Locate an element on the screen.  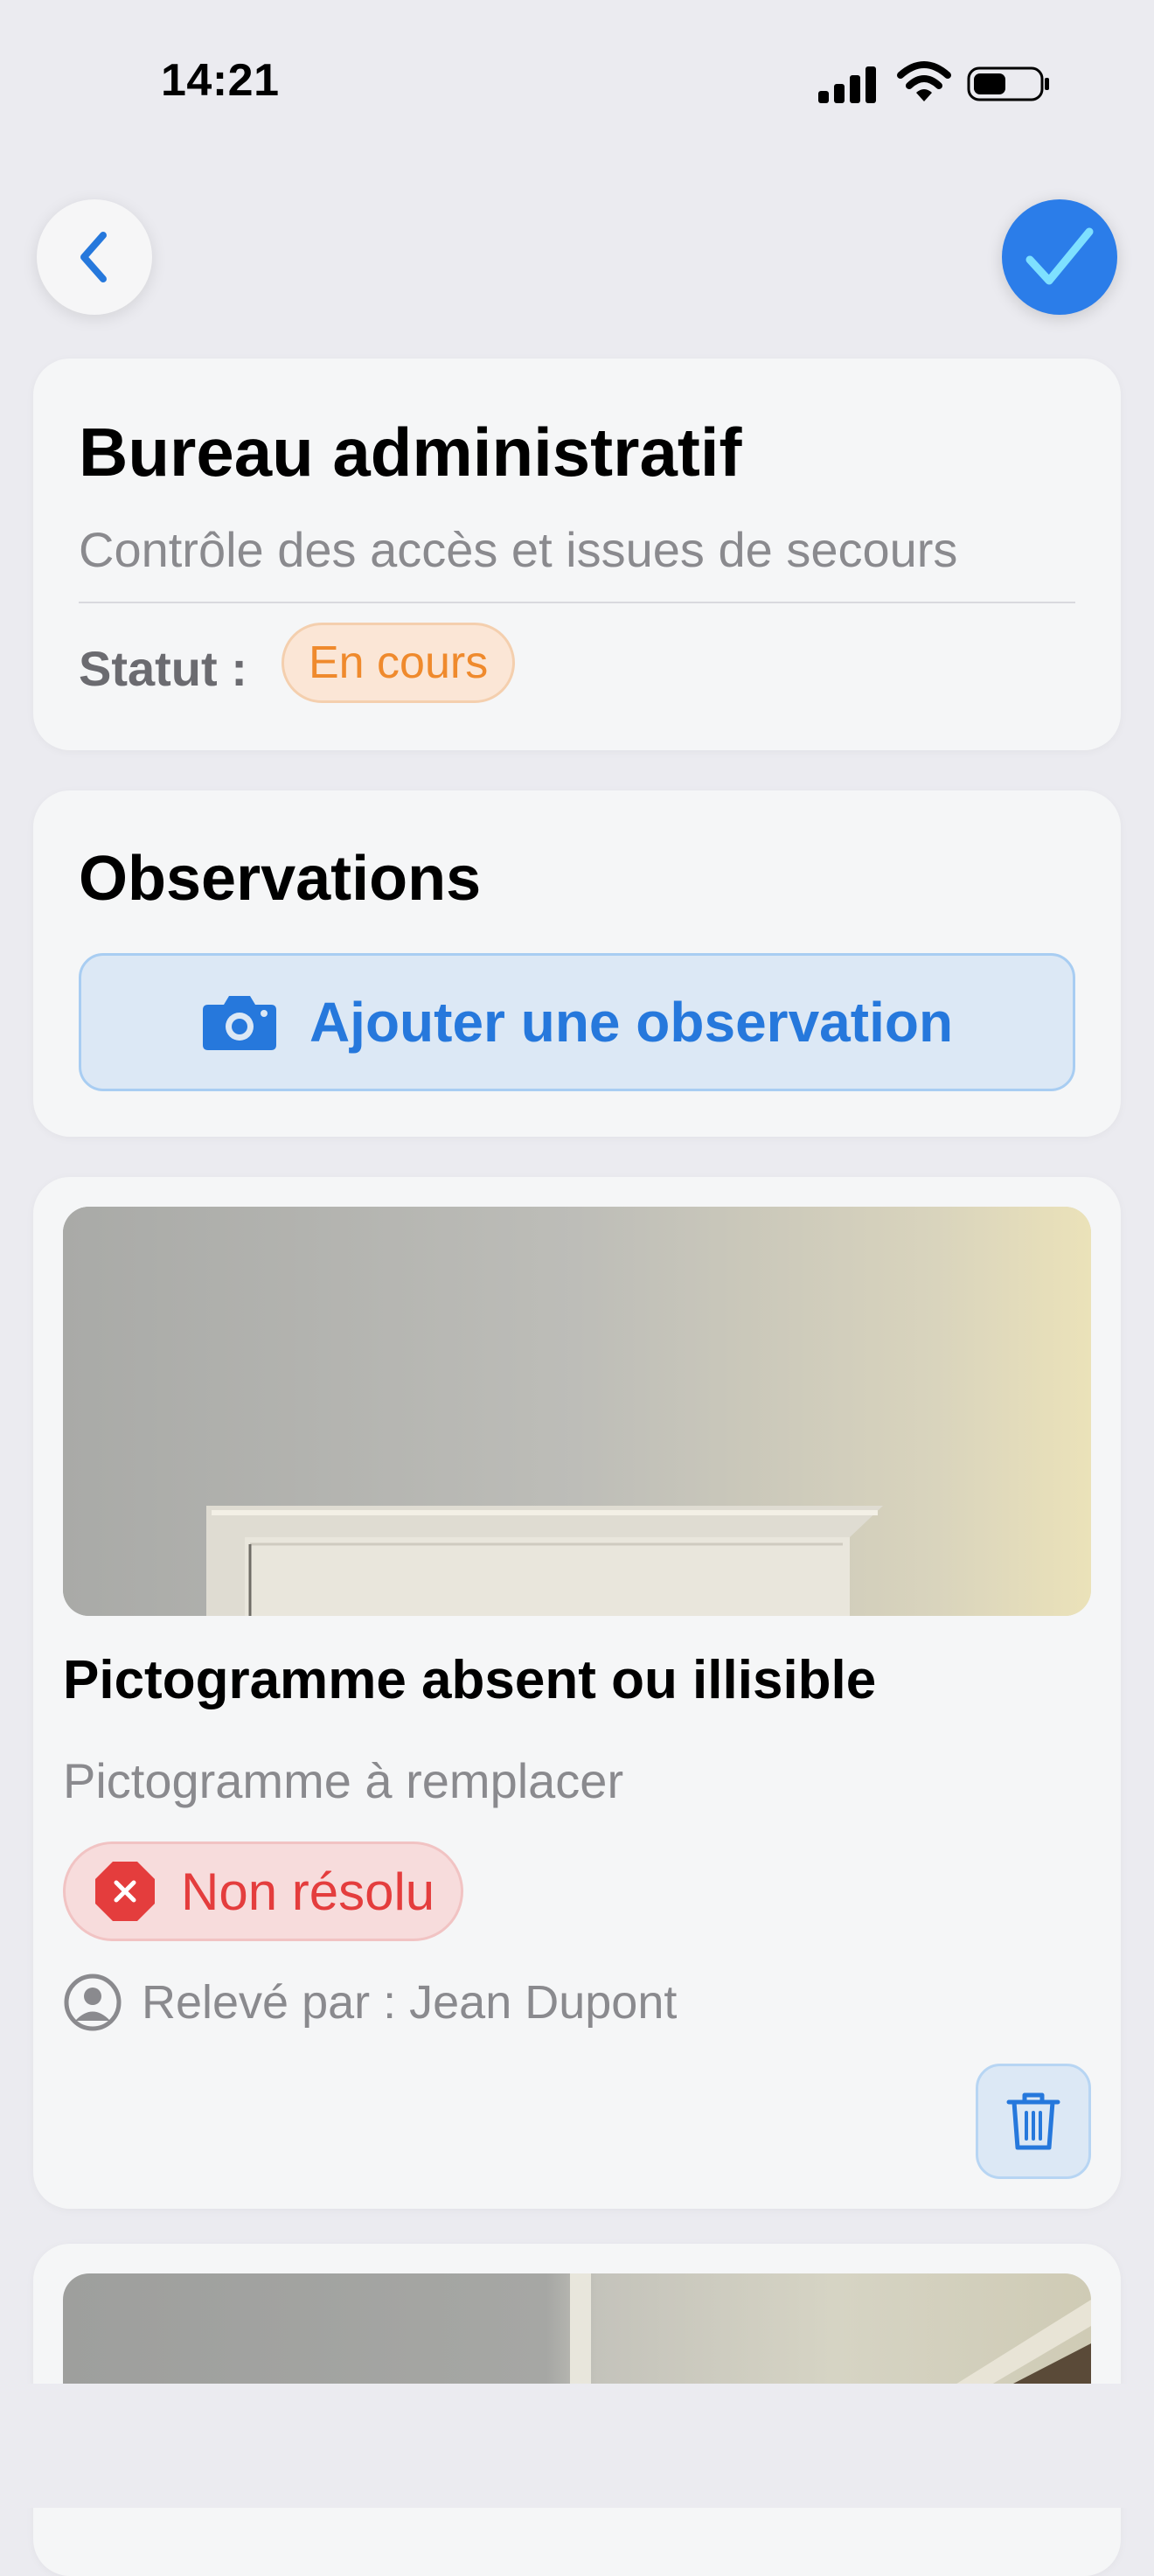
photo-content-next is located at coordinates (830, 2334).